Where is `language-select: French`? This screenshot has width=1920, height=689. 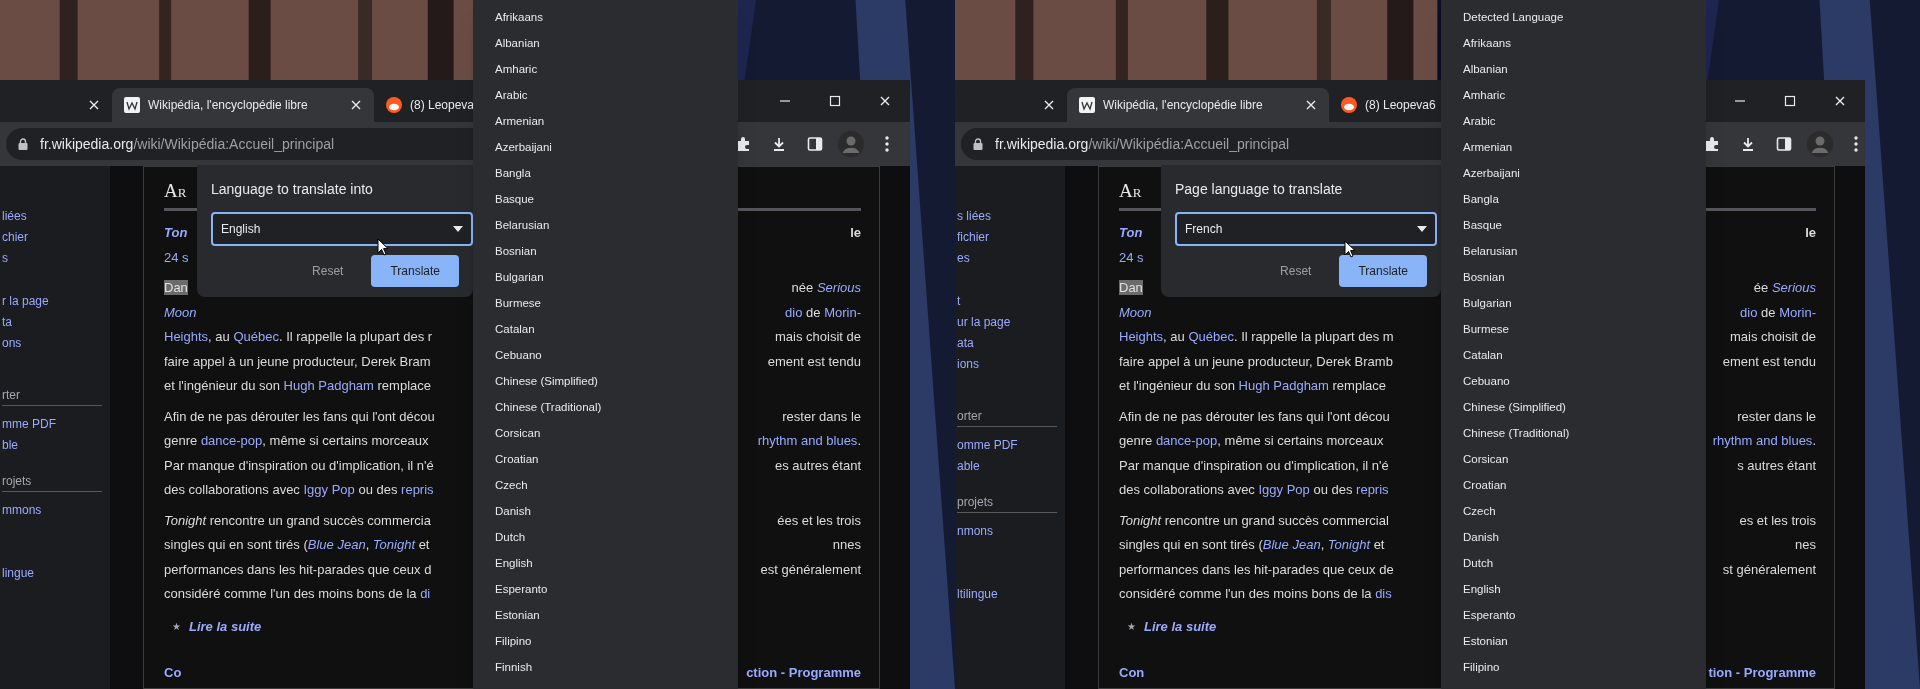 language-select: French is located at coordinates (1306, 229).